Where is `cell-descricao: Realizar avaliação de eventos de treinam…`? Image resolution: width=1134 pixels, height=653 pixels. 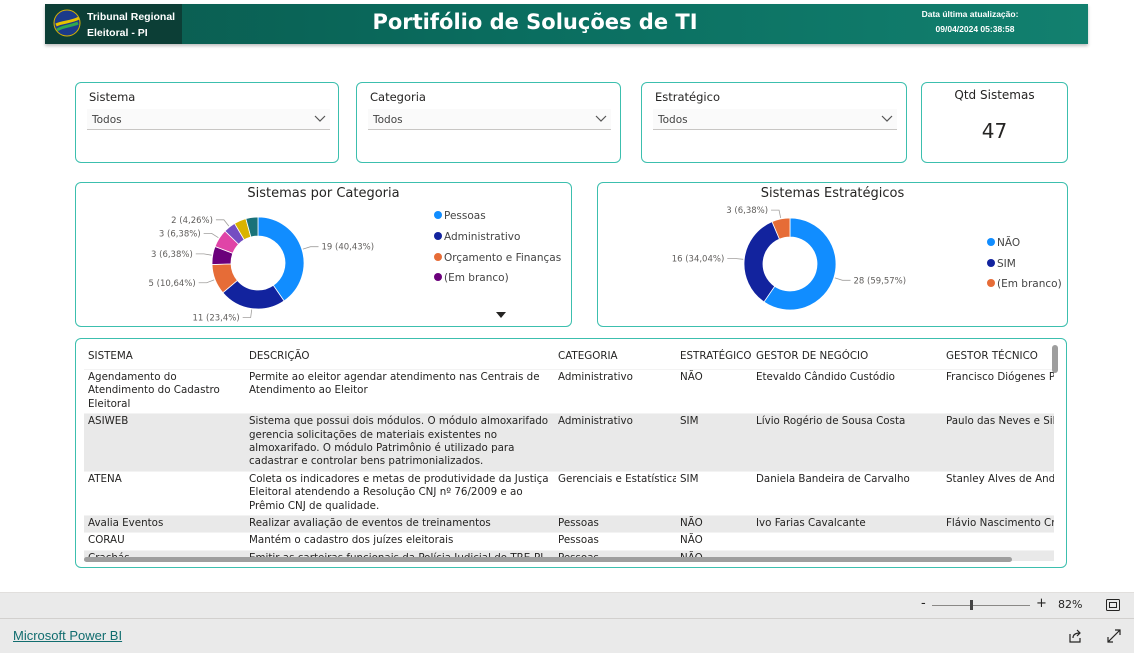 cell-descricao: Realizar avaliação de eventos de treinam… is located at coordinates (370, 523).